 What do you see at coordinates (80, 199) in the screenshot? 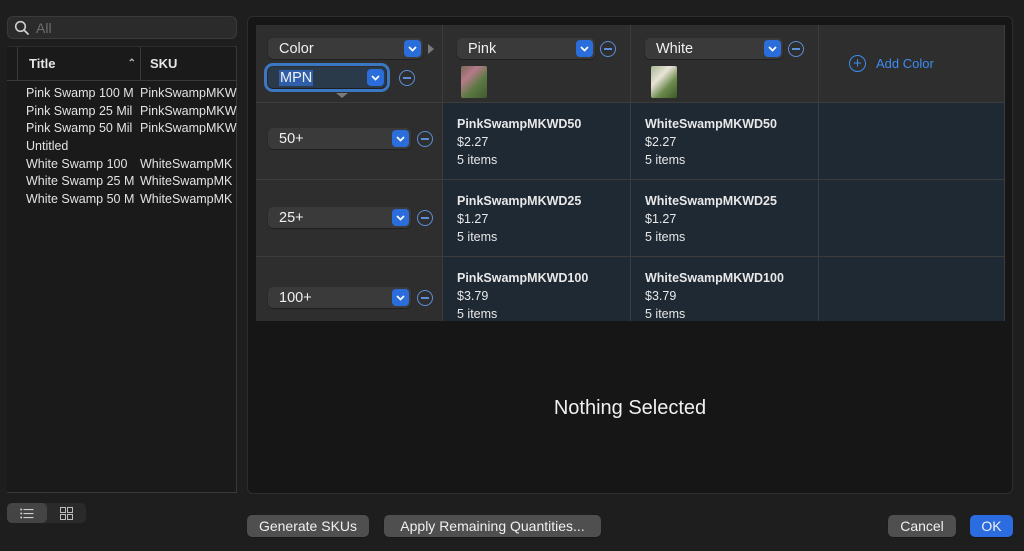
I see `item-title: White Swamp 50 M` at bounding box center [80, 199].